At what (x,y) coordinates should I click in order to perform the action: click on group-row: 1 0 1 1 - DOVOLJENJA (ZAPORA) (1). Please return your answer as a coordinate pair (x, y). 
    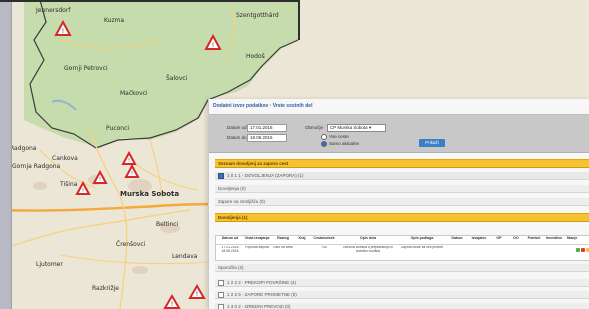
    Looking at the image, I should click on (402, 176).